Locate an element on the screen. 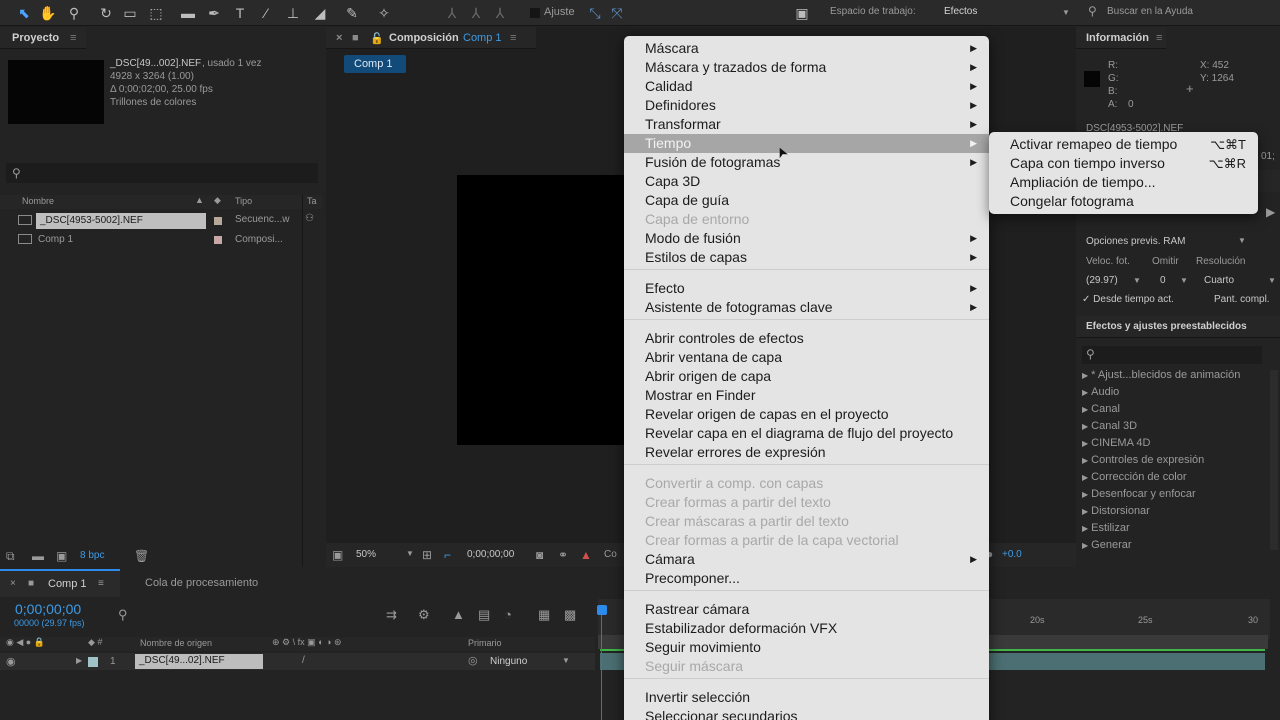  full-screen-checkbox: Pant. compl. is located at coordinates (1242, 299).